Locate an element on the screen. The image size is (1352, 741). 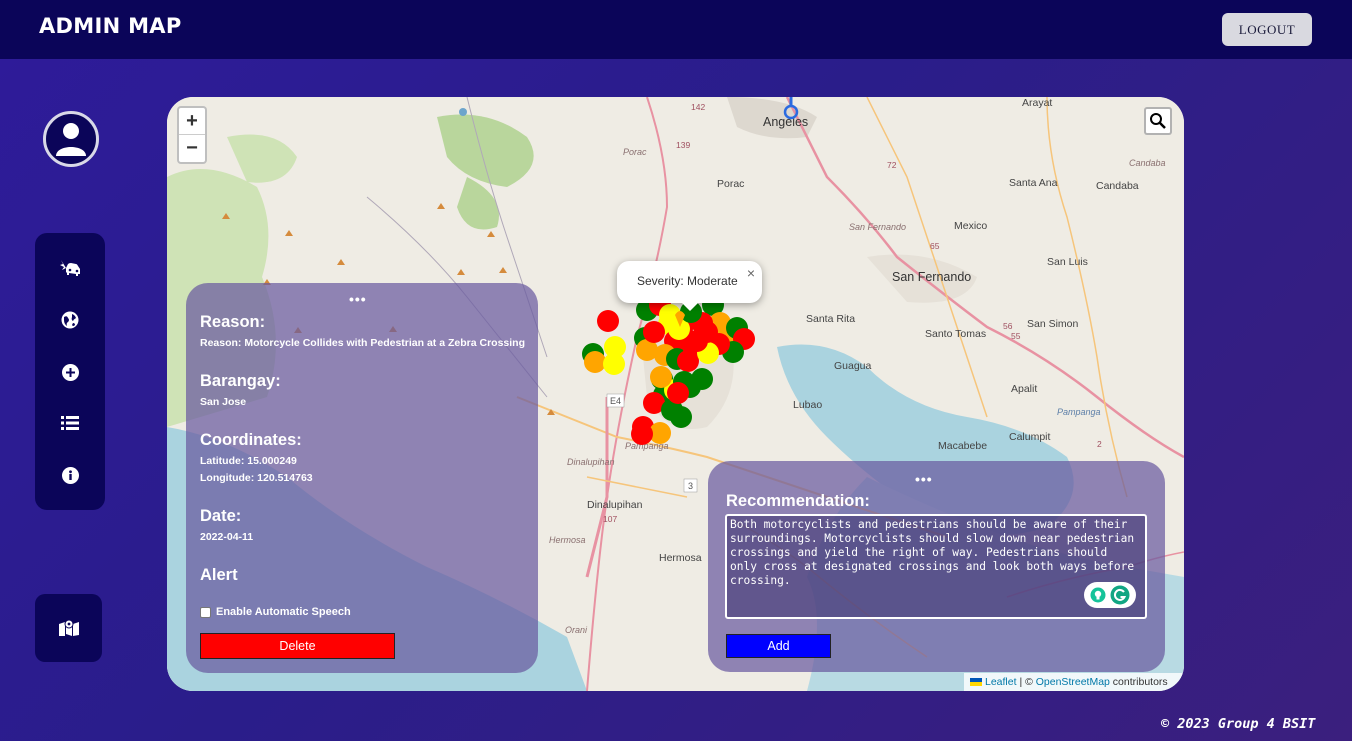
map-label-santa-rita: Santa Rita is located at coordinates (830, 319).